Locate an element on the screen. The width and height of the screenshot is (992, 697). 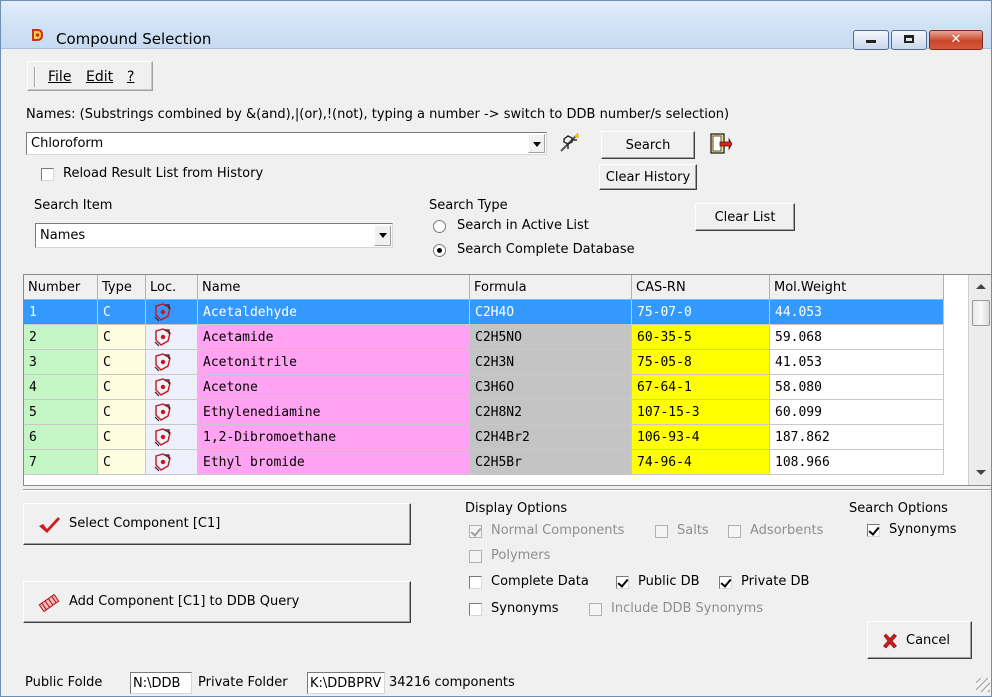
cell-name: Acetonitrile is located at coordinates (334, 362).